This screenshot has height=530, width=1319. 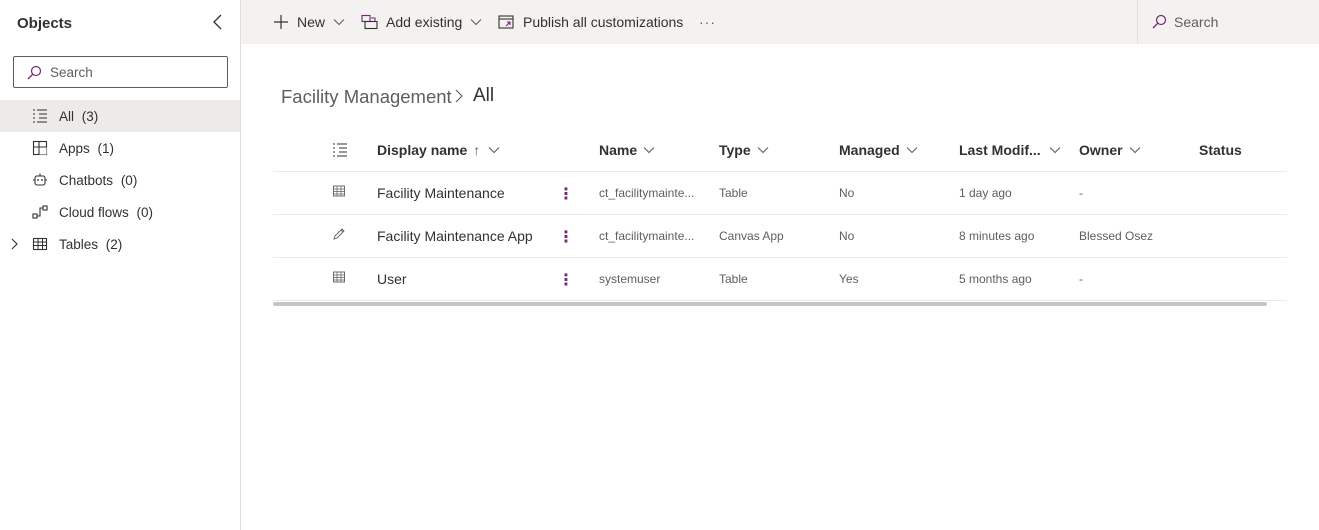 I want to click on apps-icon, so click(x=40, y=148).